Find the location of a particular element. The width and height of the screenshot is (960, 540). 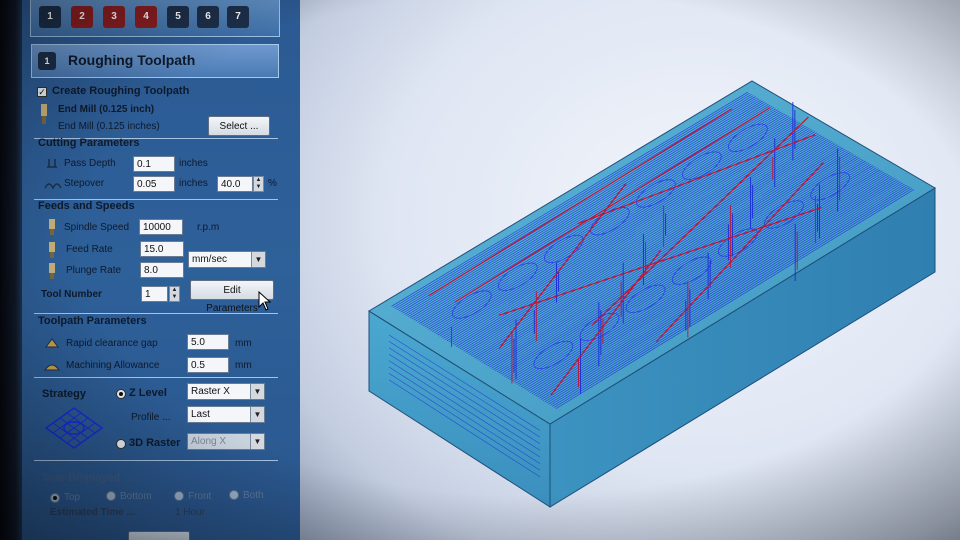

3d-raster-select: Along X ▼ is located at coordinates (226, 441).